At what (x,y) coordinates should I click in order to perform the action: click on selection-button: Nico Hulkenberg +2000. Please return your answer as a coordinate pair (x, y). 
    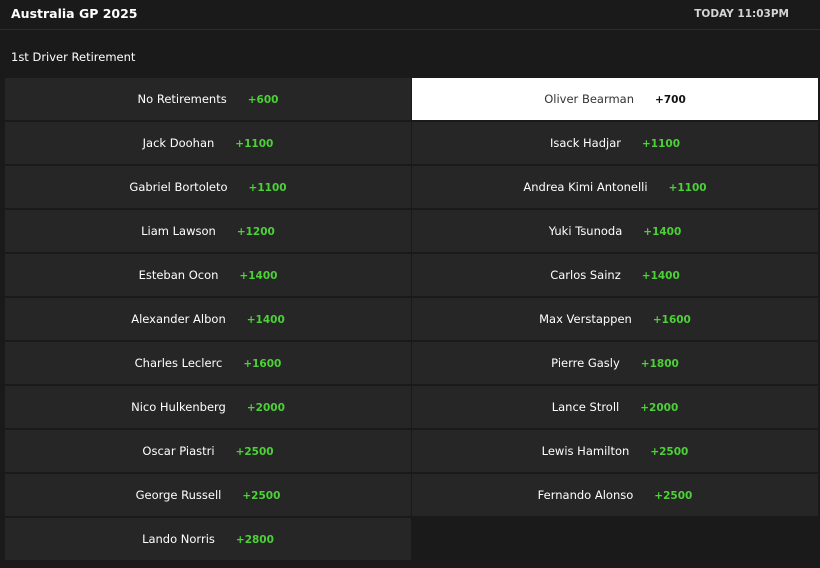
    Looking at the image, I should click on (208, 407).